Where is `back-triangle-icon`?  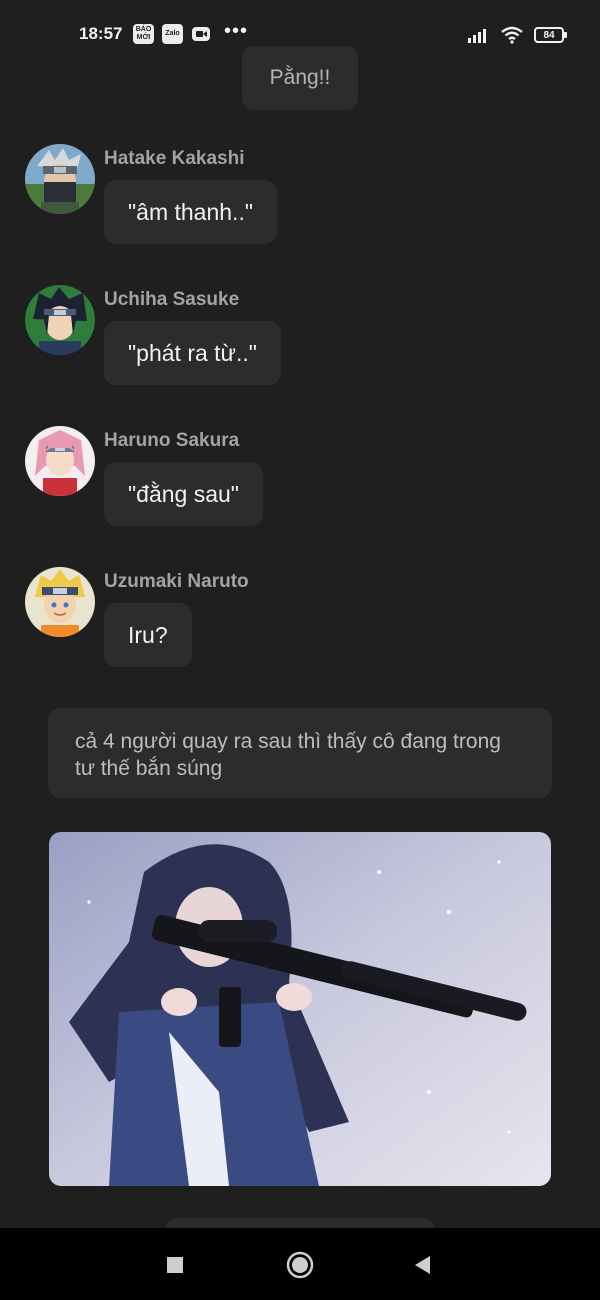
back-triangle-icon is located at coordinates (423, 1265).